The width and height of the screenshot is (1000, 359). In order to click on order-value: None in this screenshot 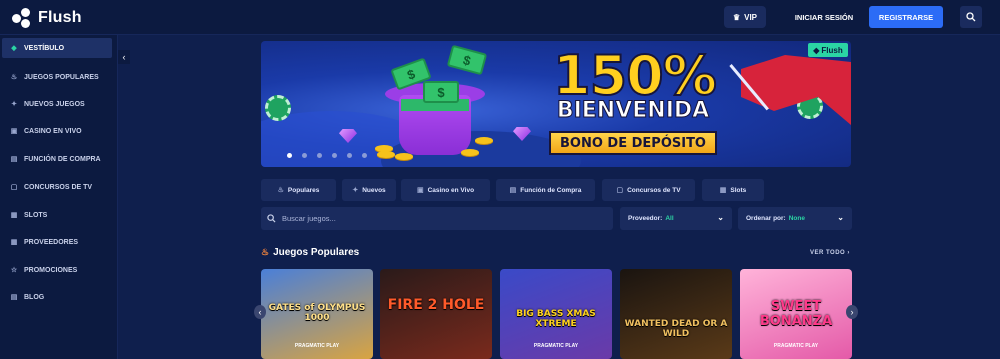, I will do `click(796, 218)`.